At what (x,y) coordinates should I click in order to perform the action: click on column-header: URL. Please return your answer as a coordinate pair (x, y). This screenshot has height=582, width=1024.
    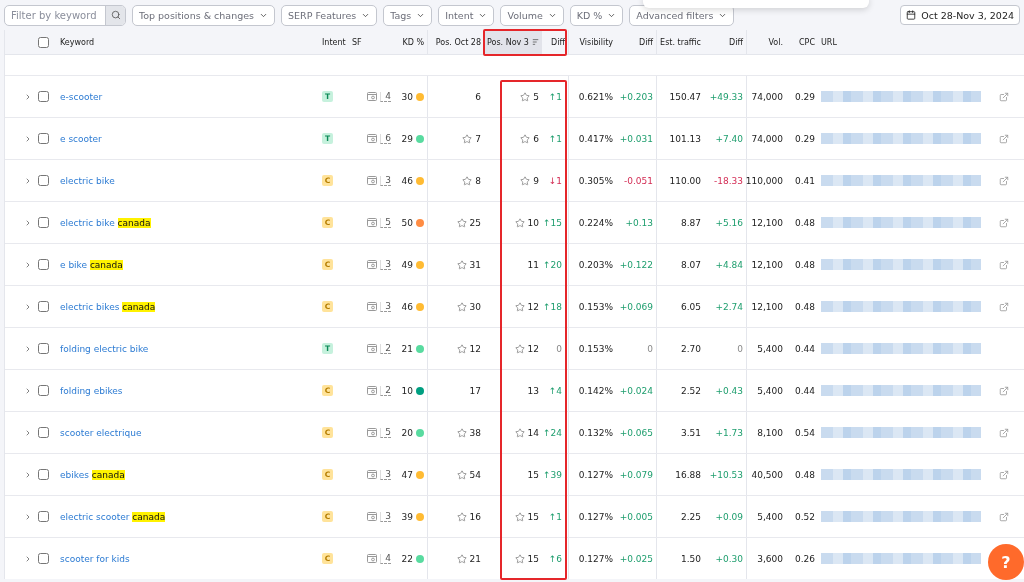
    Looking at the image, I should click on (921, 42).